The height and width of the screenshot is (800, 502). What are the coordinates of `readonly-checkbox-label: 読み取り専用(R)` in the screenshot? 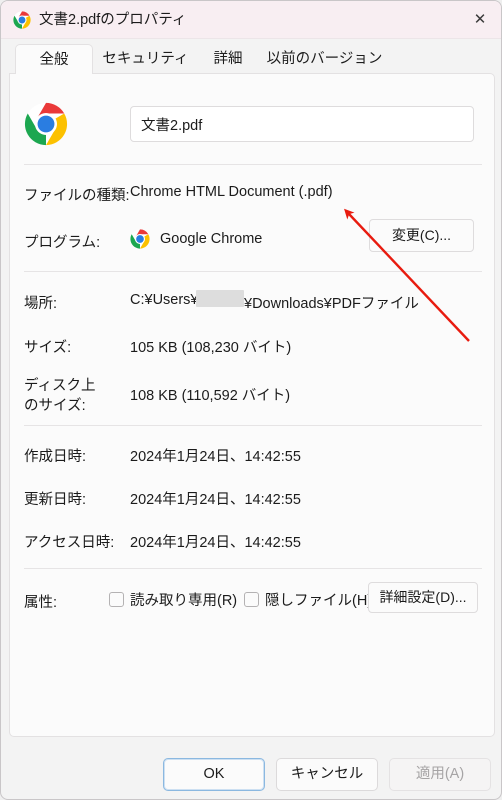 It's located at (184, 601).